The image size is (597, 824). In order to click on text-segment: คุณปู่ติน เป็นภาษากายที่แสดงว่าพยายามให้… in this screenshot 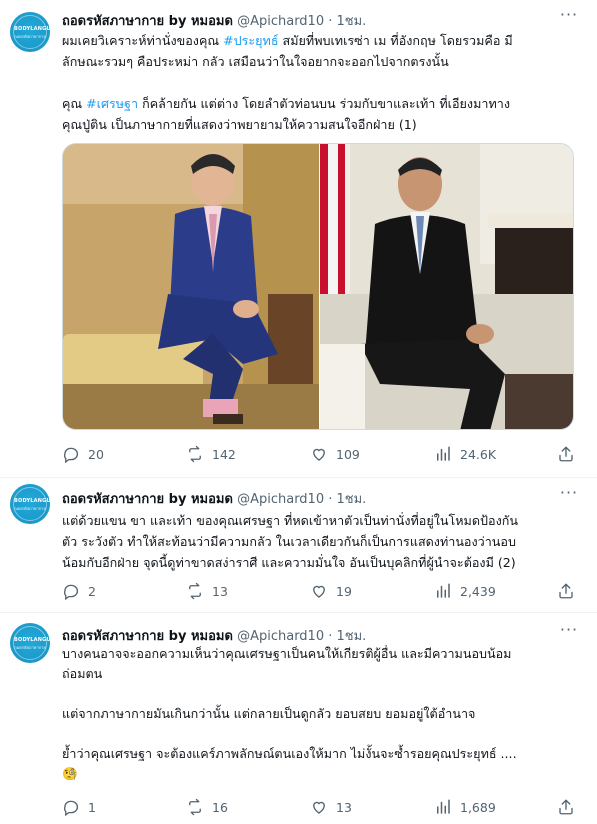, I will do `click(239, 124)`.